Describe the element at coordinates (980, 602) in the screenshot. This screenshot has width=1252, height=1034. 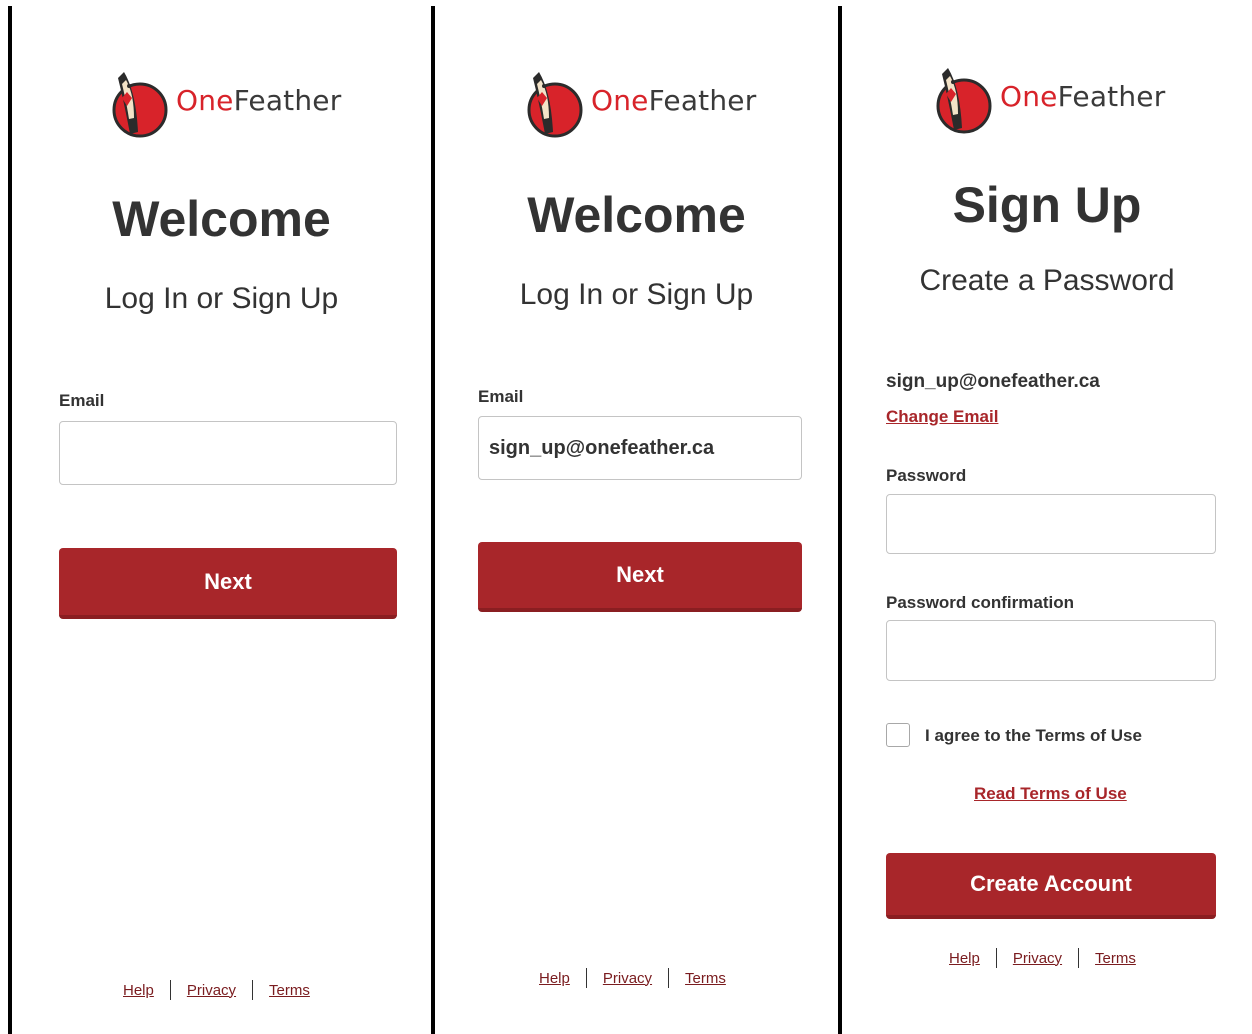
I see `password-confirmation-label: Password confirmation` at that location.